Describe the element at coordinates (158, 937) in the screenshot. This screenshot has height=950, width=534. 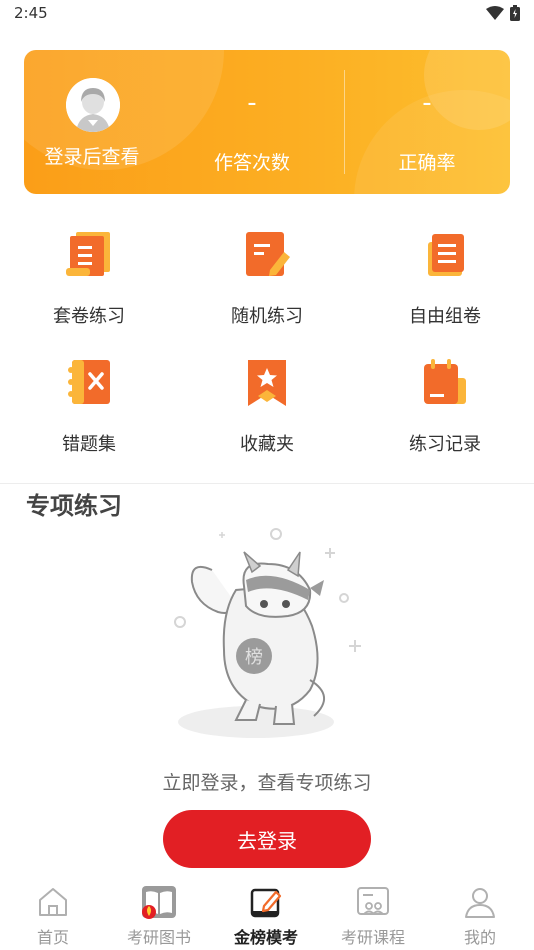
I see `nav-label: 考研图书` at that location.